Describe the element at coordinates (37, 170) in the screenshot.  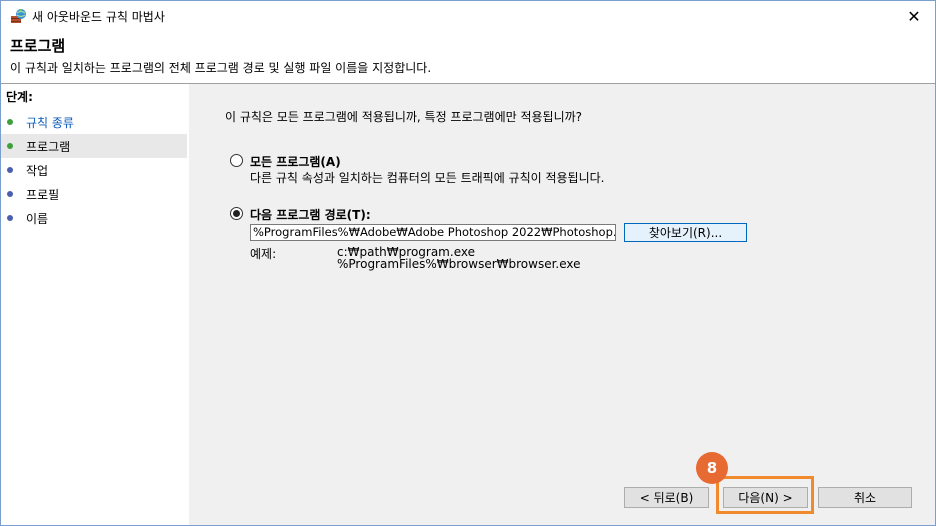
I see `sidebar-item-label: 작업` at that location.